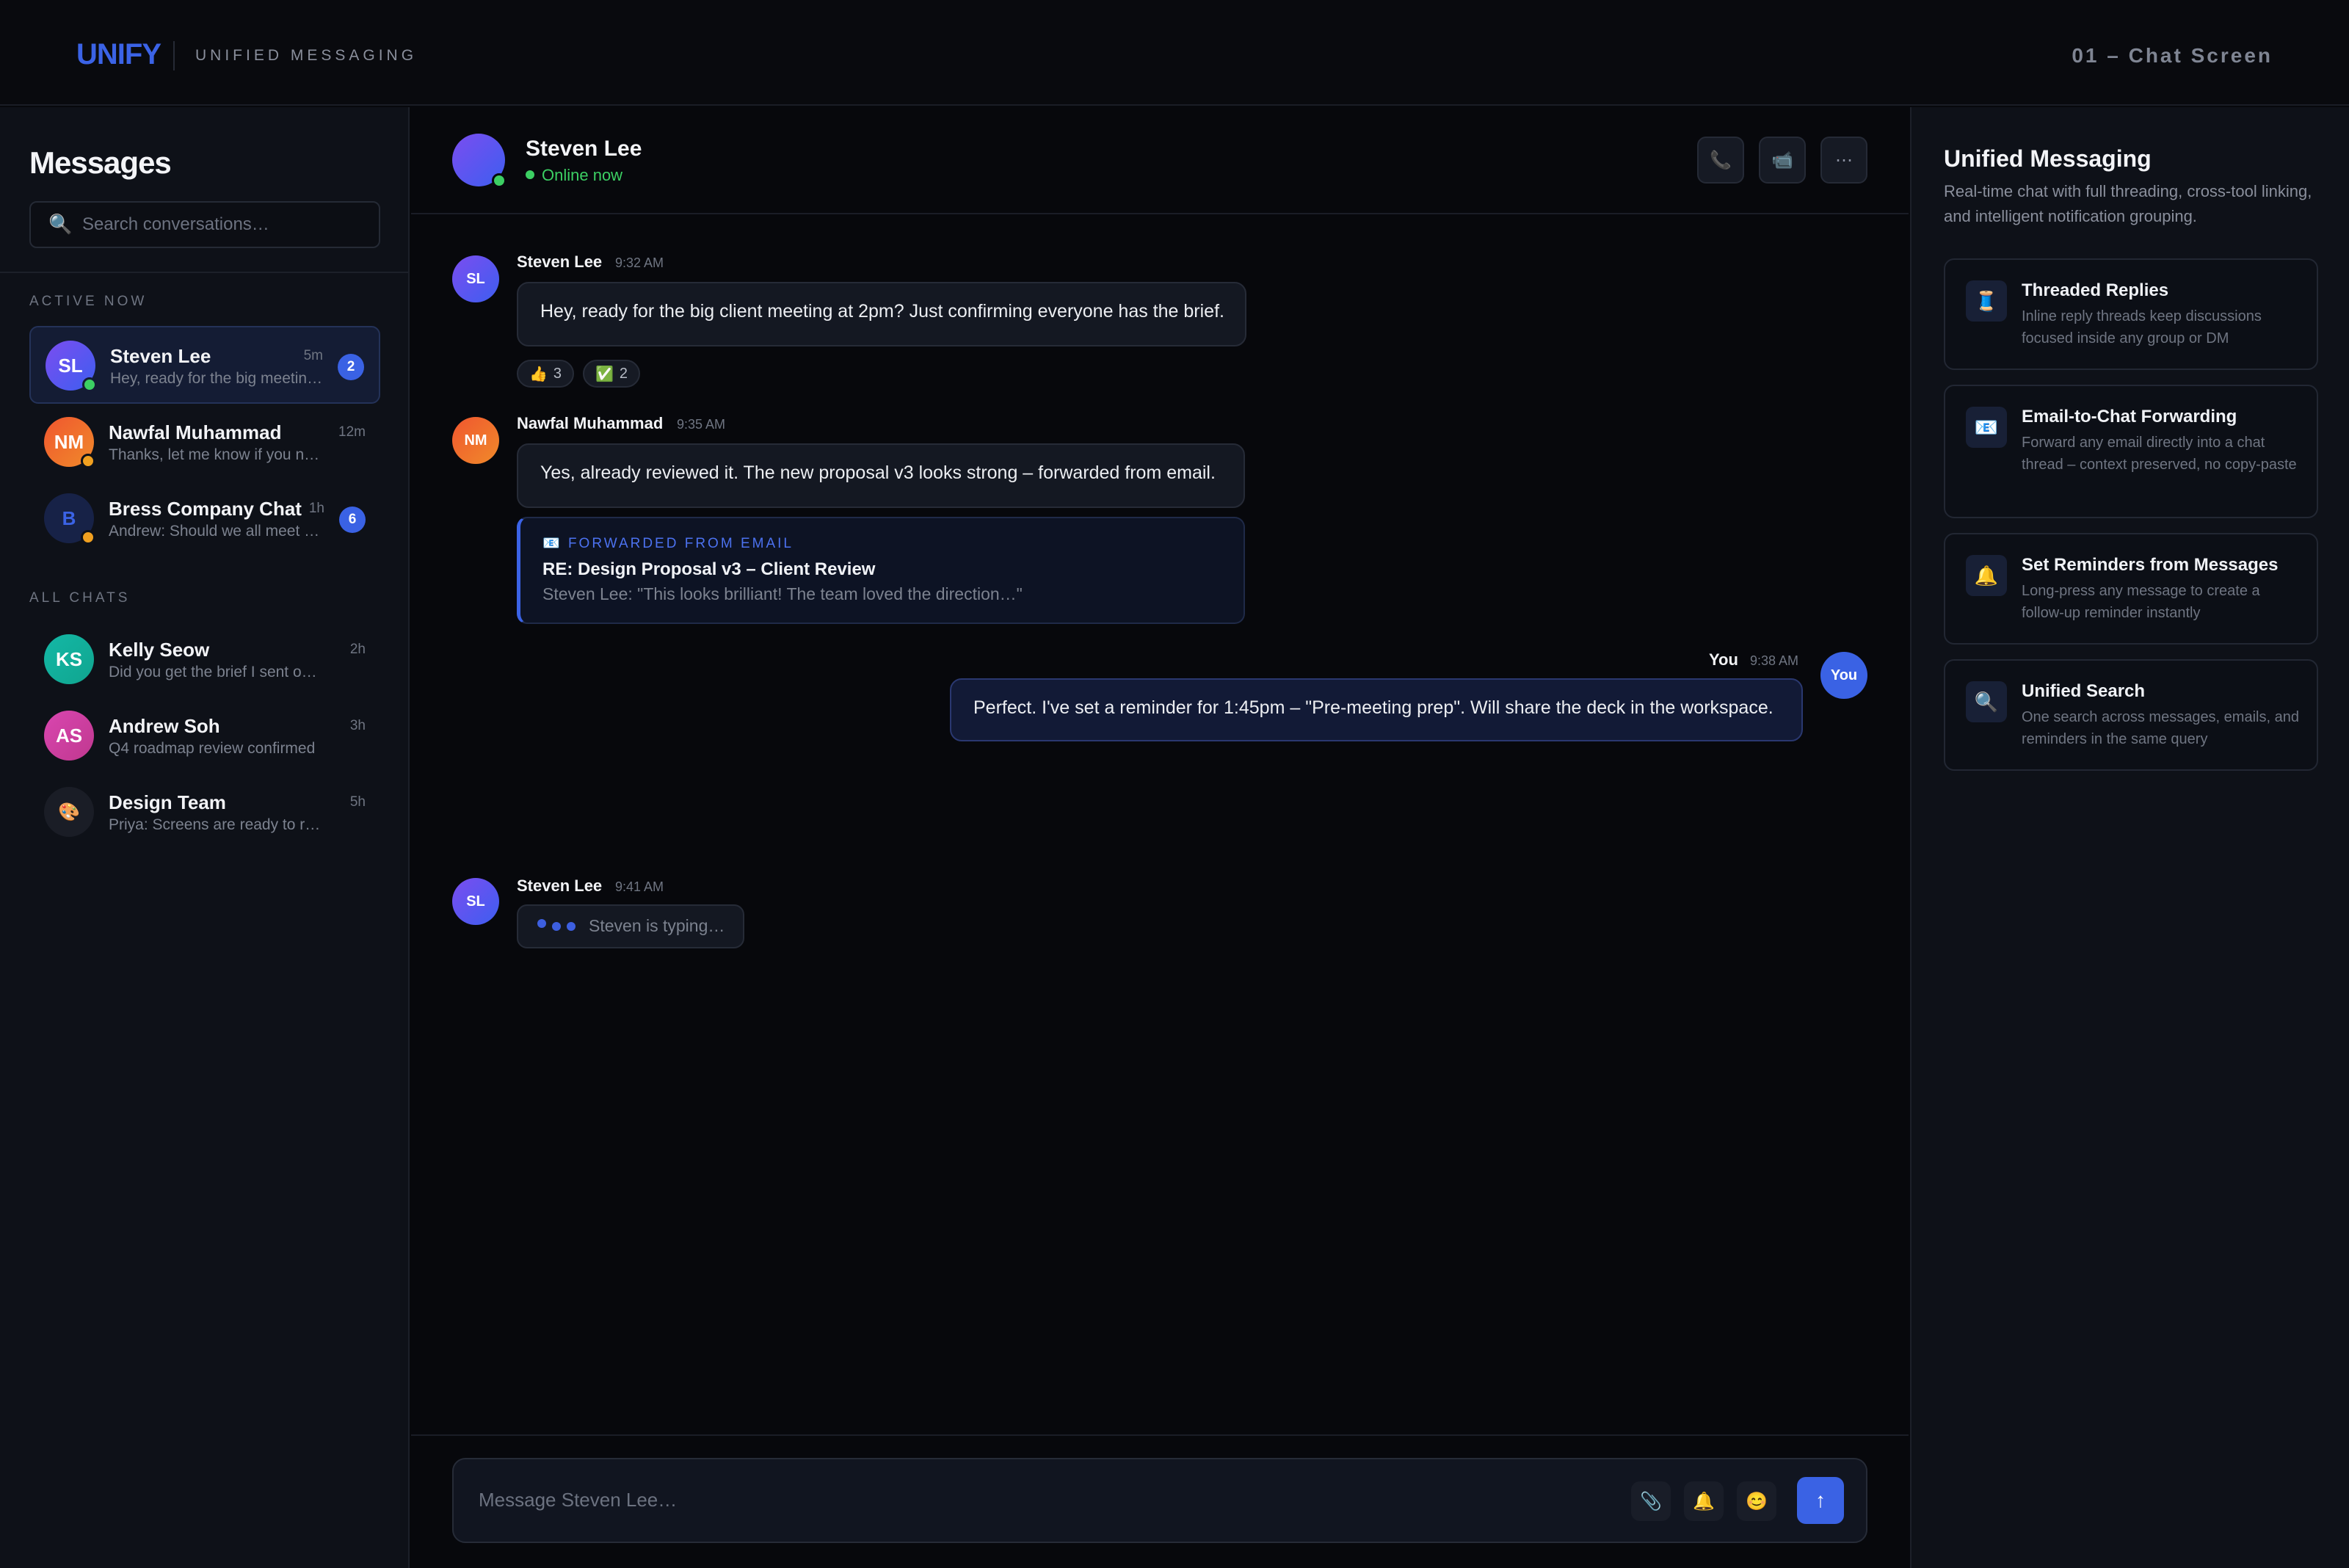 The width and height of the screenshot is (2349, 1568). I want to click on chat-time: 5h, so click(357, 802).